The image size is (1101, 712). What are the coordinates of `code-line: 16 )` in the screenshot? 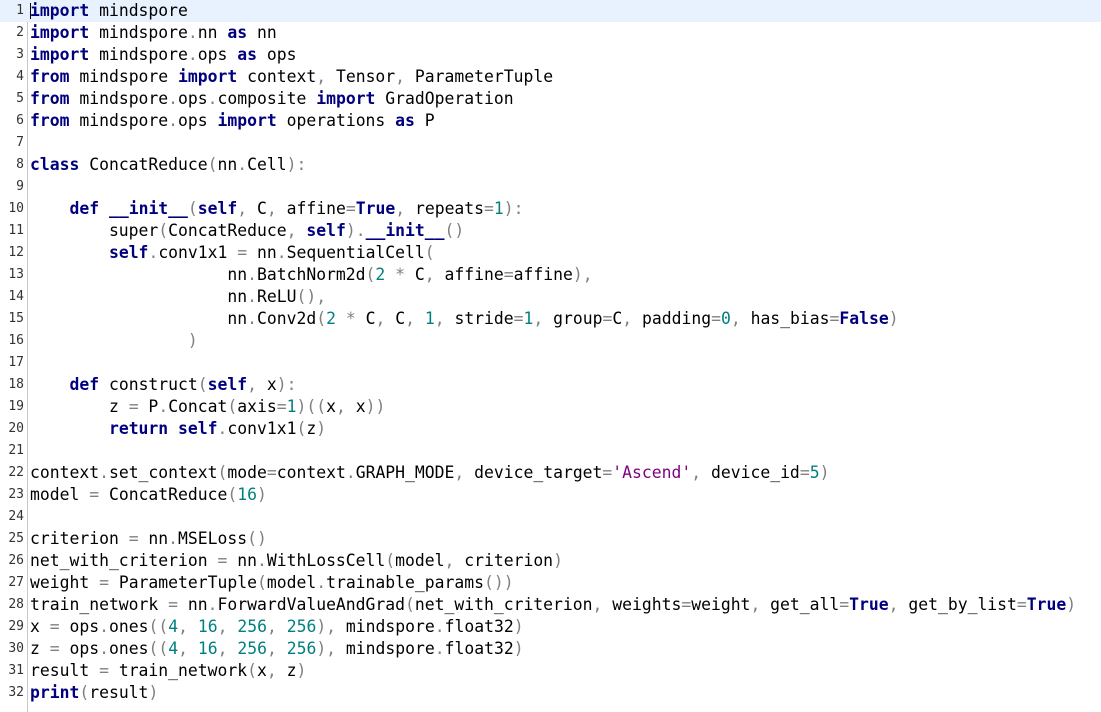 It's located at (550, 341).